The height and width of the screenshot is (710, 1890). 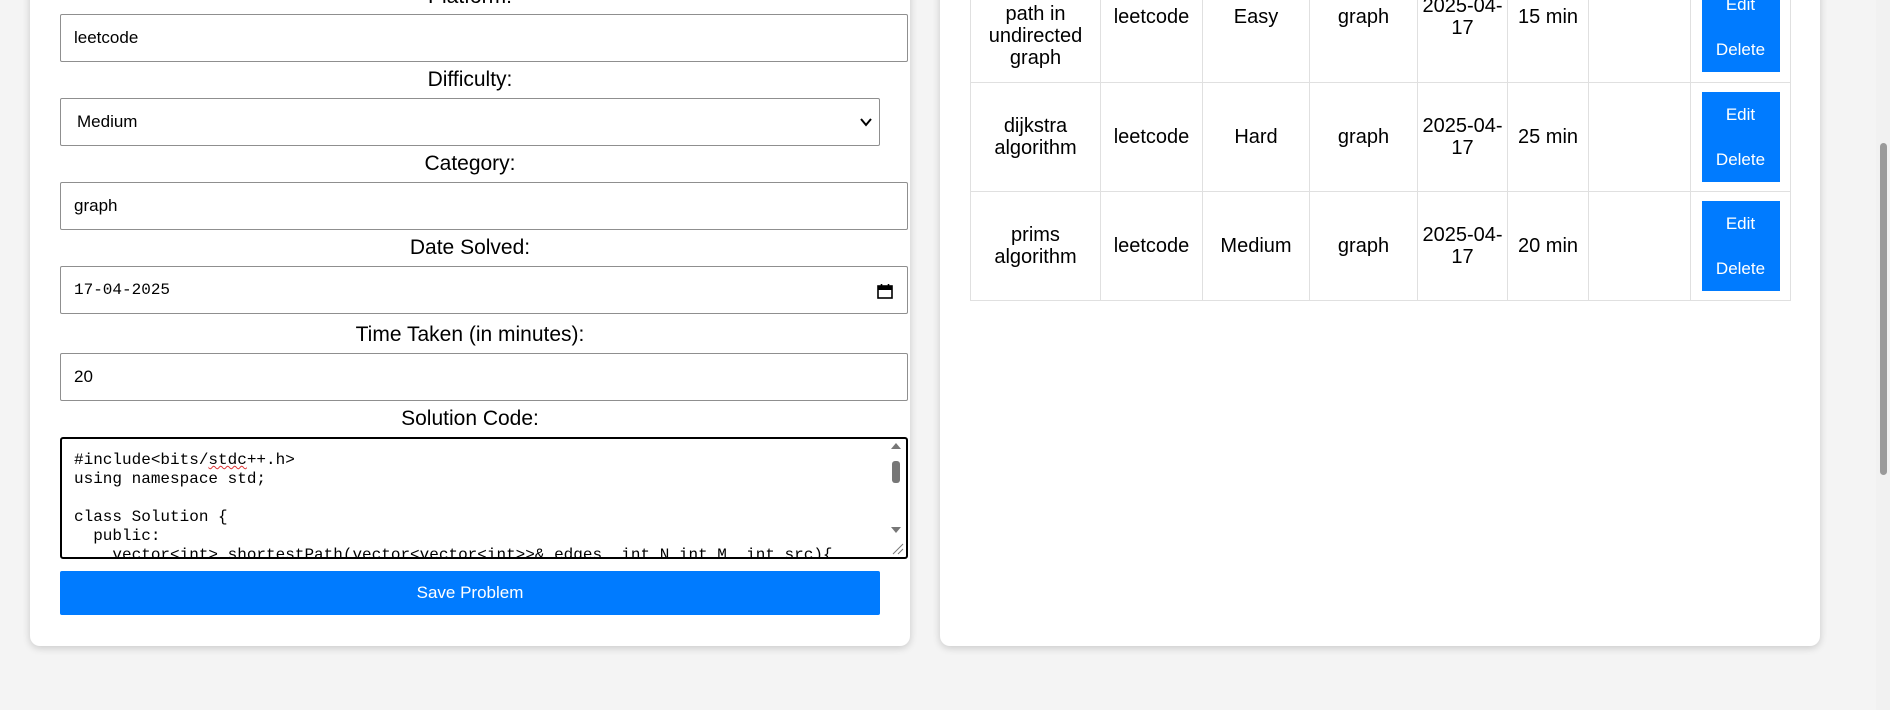 I want to click on chevron-down-icon, so click(x=866, y=122).